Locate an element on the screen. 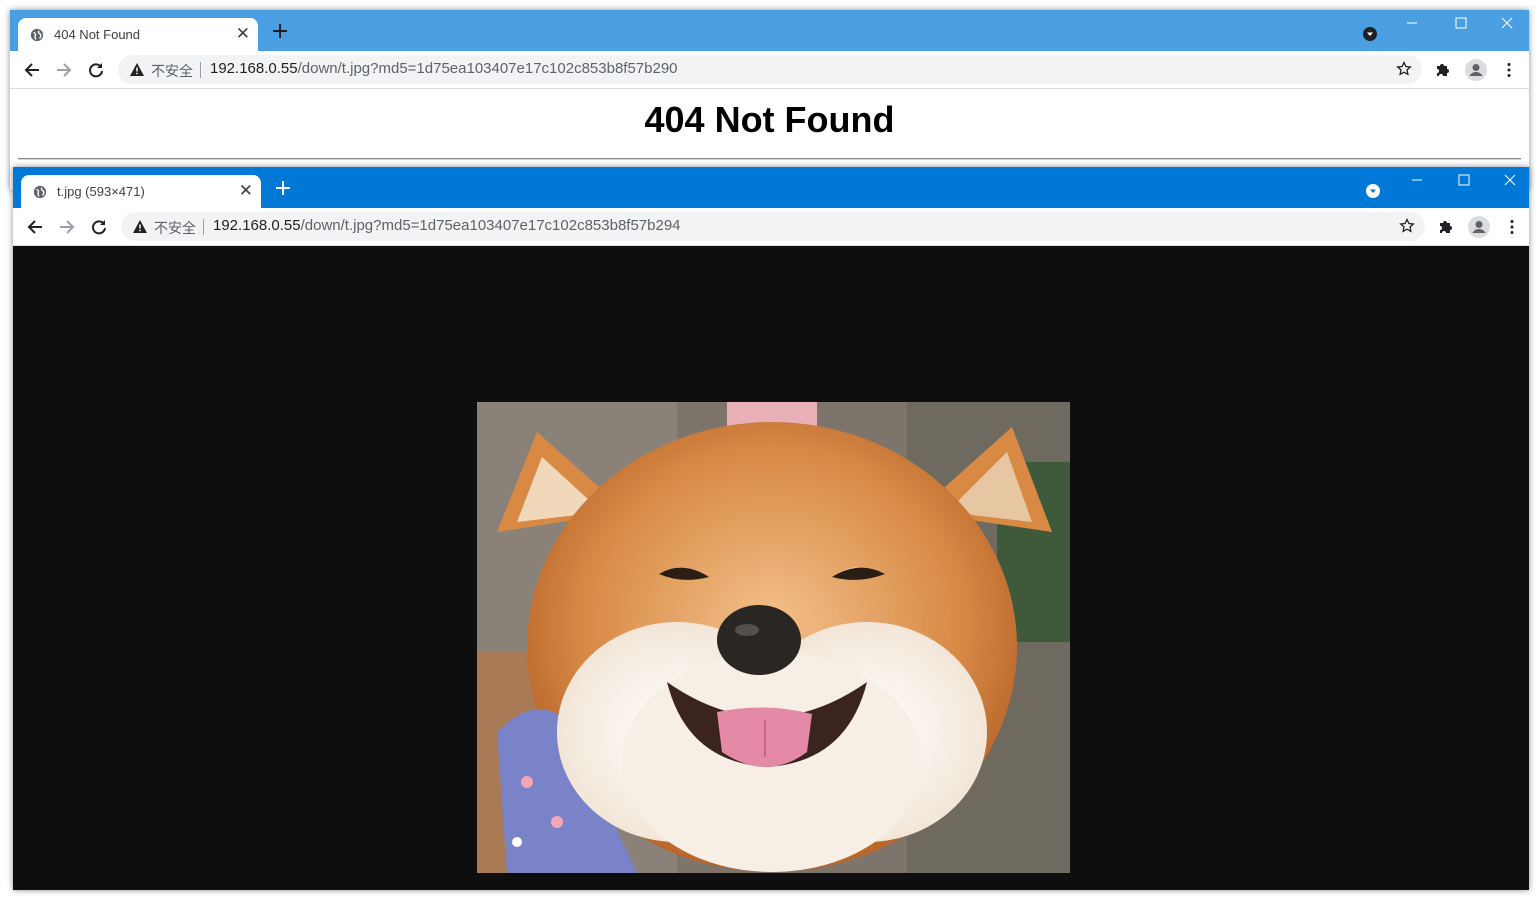 This screenshot has height=901, width=1540. page-title: 404 Not Found is located at coordinates (769, 119).